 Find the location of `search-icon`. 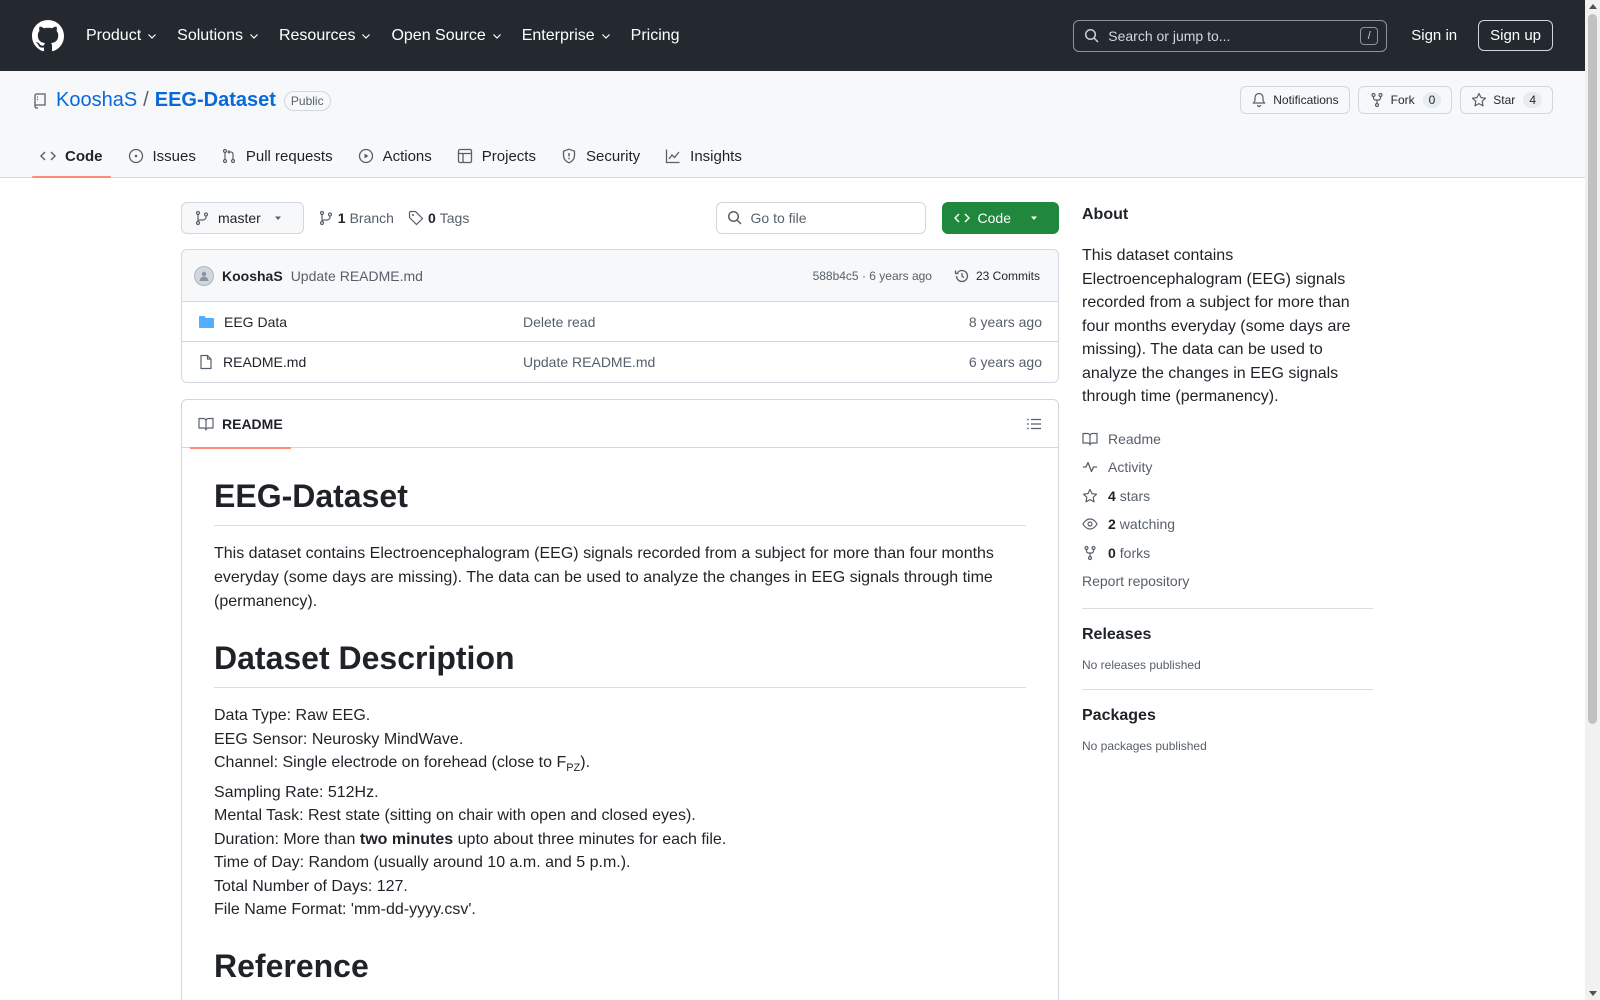

search-icon is located at coordinates (734, 217).